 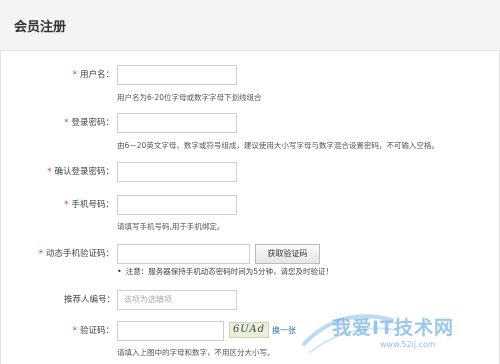 What do you see at coordinates (170, 331) in the screenshot?
I see `captcha-input` at bounding box center [170, 331].